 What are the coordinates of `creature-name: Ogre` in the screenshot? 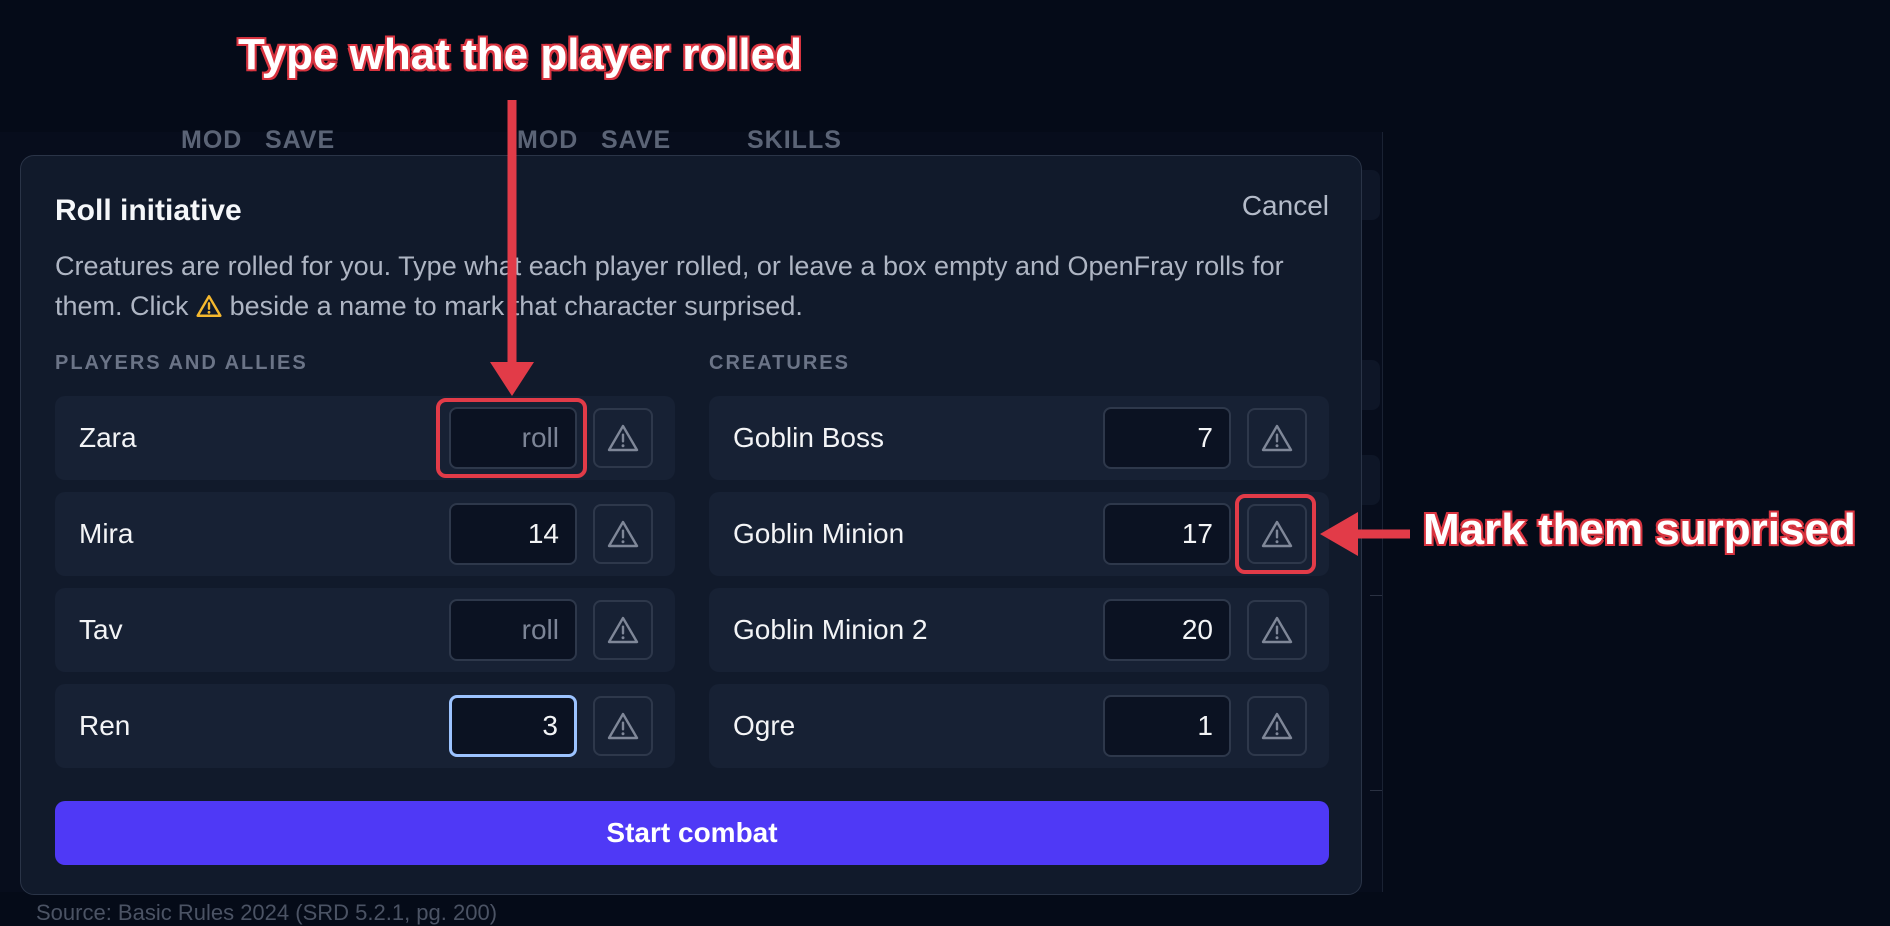 It's located at (764, 725).